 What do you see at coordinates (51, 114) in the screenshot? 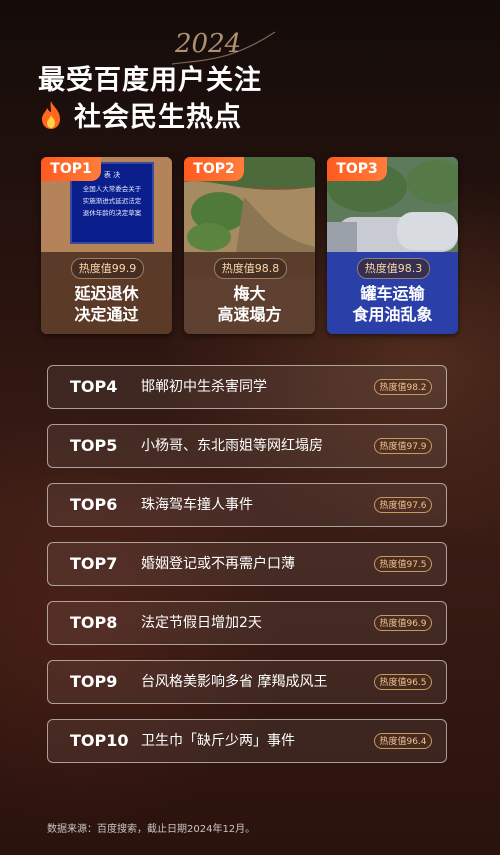
I see `fire-icon` at bounding box center [51, 114].